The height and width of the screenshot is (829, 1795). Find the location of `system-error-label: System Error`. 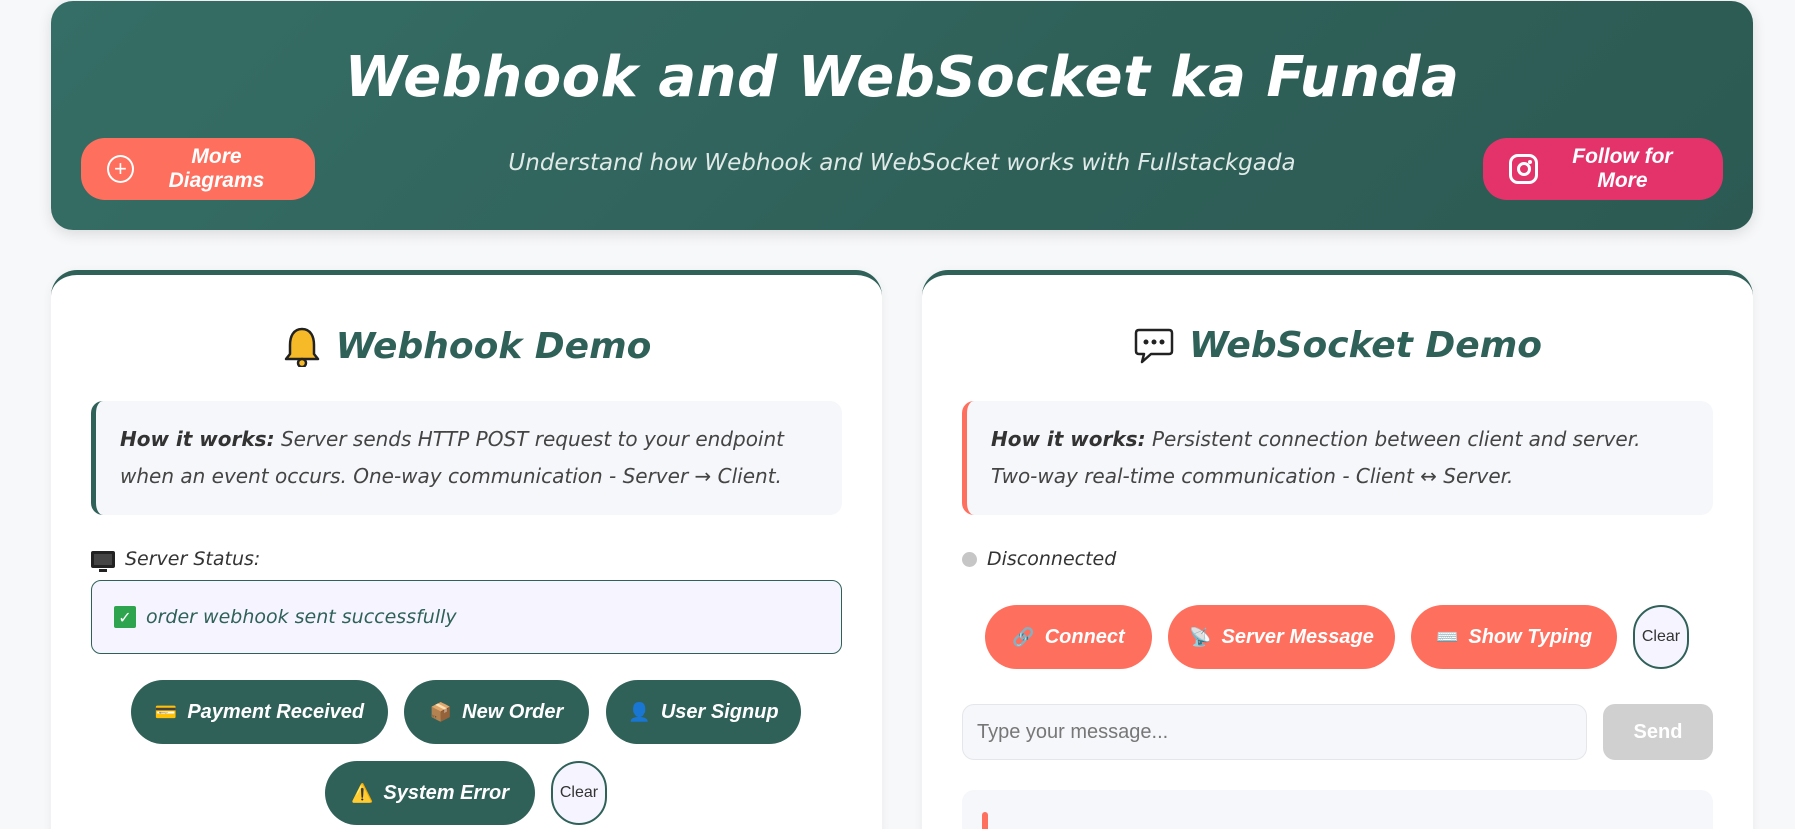

system-error-label: System Error is located at coordinates (446, 792).